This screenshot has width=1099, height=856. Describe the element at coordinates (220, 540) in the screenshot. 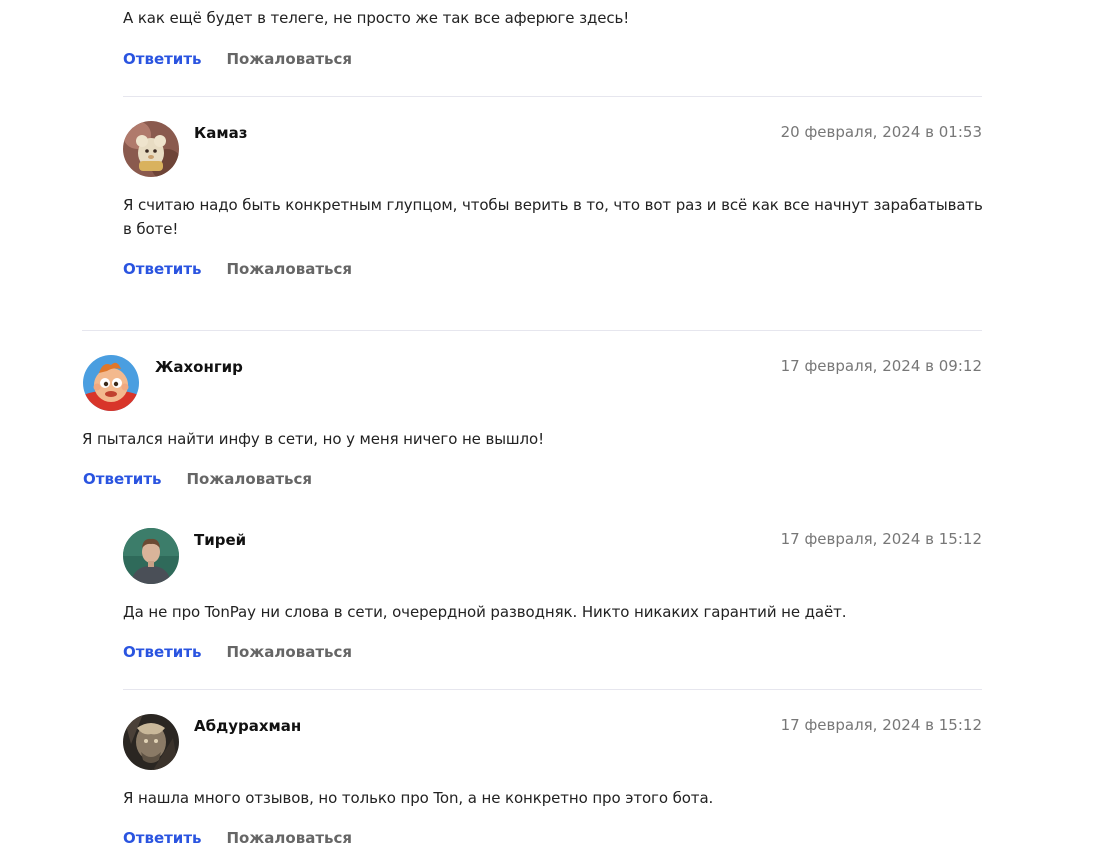

I see `comment-author: Тирей` at that location.